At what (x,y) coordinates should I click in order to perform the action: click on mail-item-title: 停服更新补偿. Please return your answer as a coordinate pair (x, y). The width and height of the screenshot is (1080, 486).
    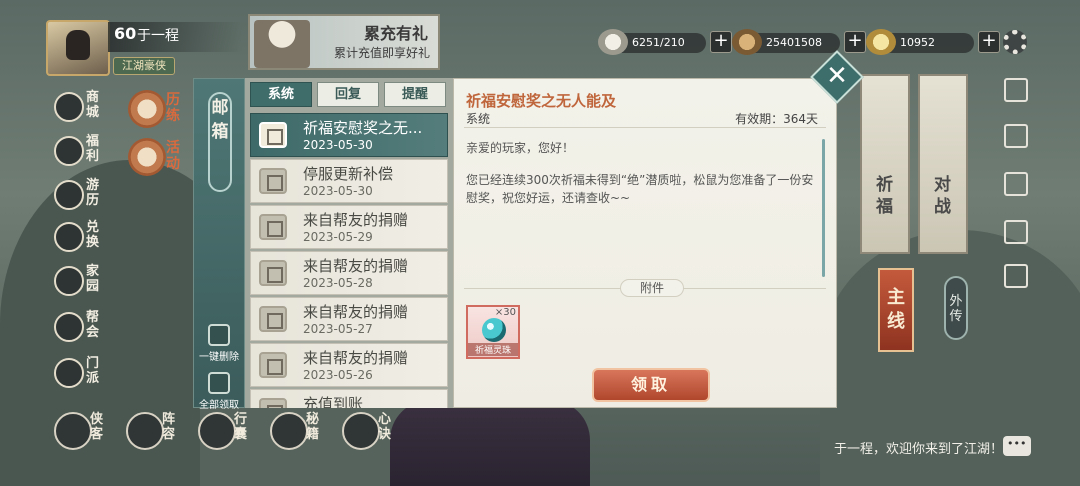
    Looking at the image, I should click on (348, 174).